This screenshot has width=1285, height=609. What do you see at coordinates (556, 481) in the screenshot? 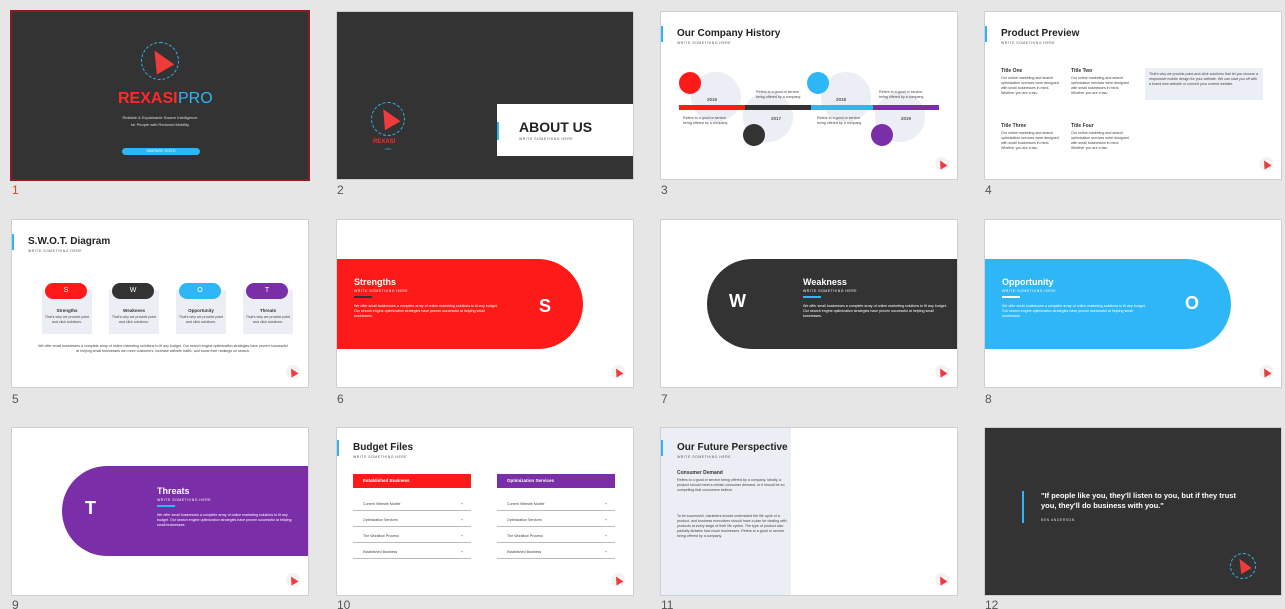
I see `budget-header-2: Optimization Services` at bounding box center [556, 481].